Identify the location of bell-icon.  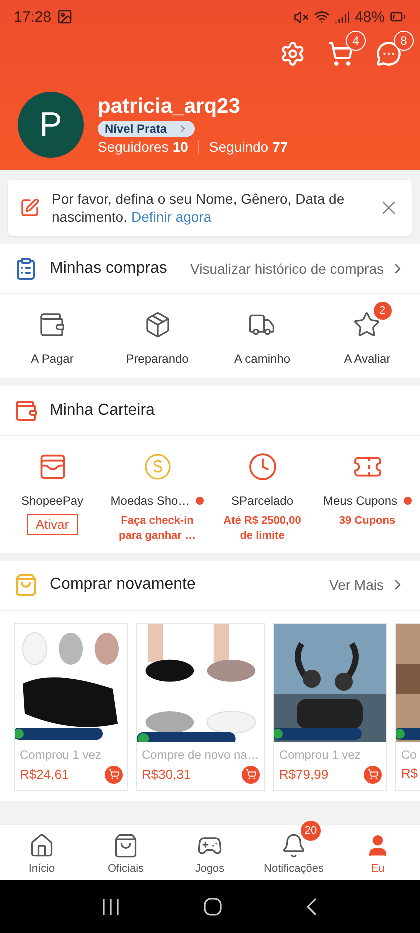
(294, 845).